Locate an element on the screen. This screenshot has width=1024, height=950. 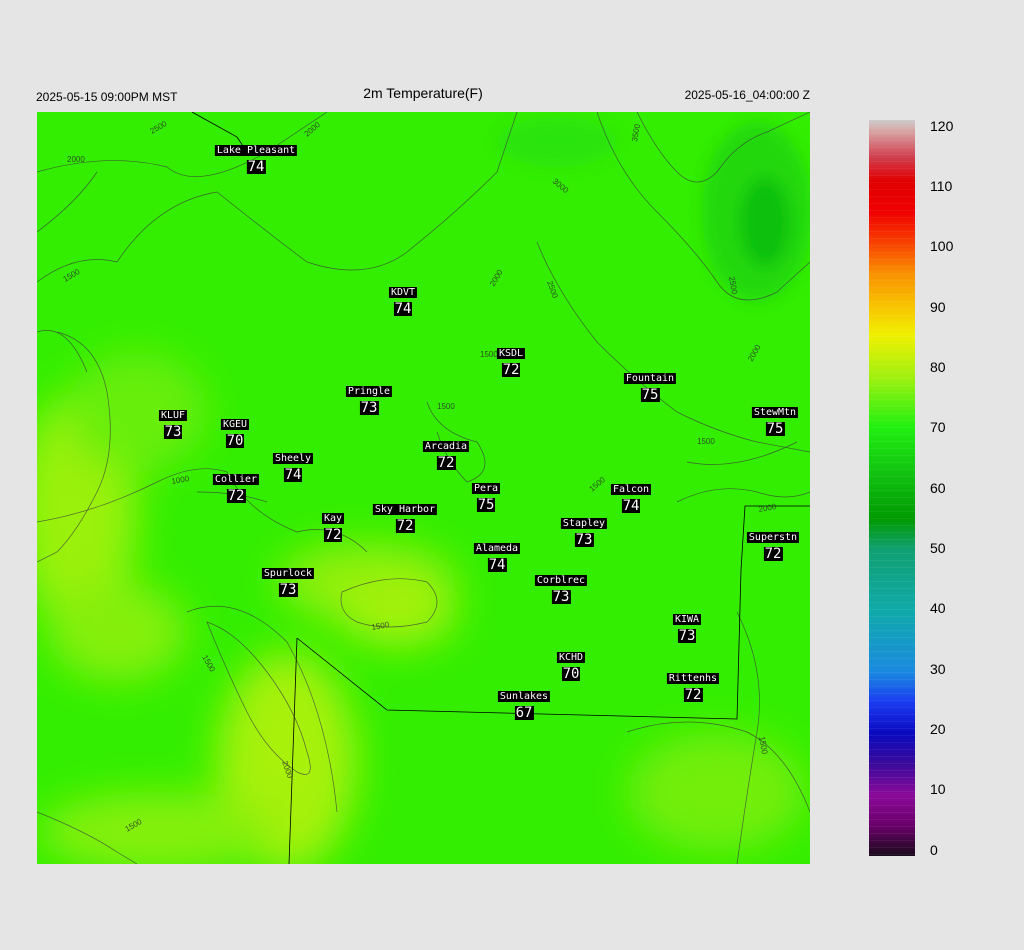
station-kdvt: KDVT 74 is located at coordinates (403, 299).